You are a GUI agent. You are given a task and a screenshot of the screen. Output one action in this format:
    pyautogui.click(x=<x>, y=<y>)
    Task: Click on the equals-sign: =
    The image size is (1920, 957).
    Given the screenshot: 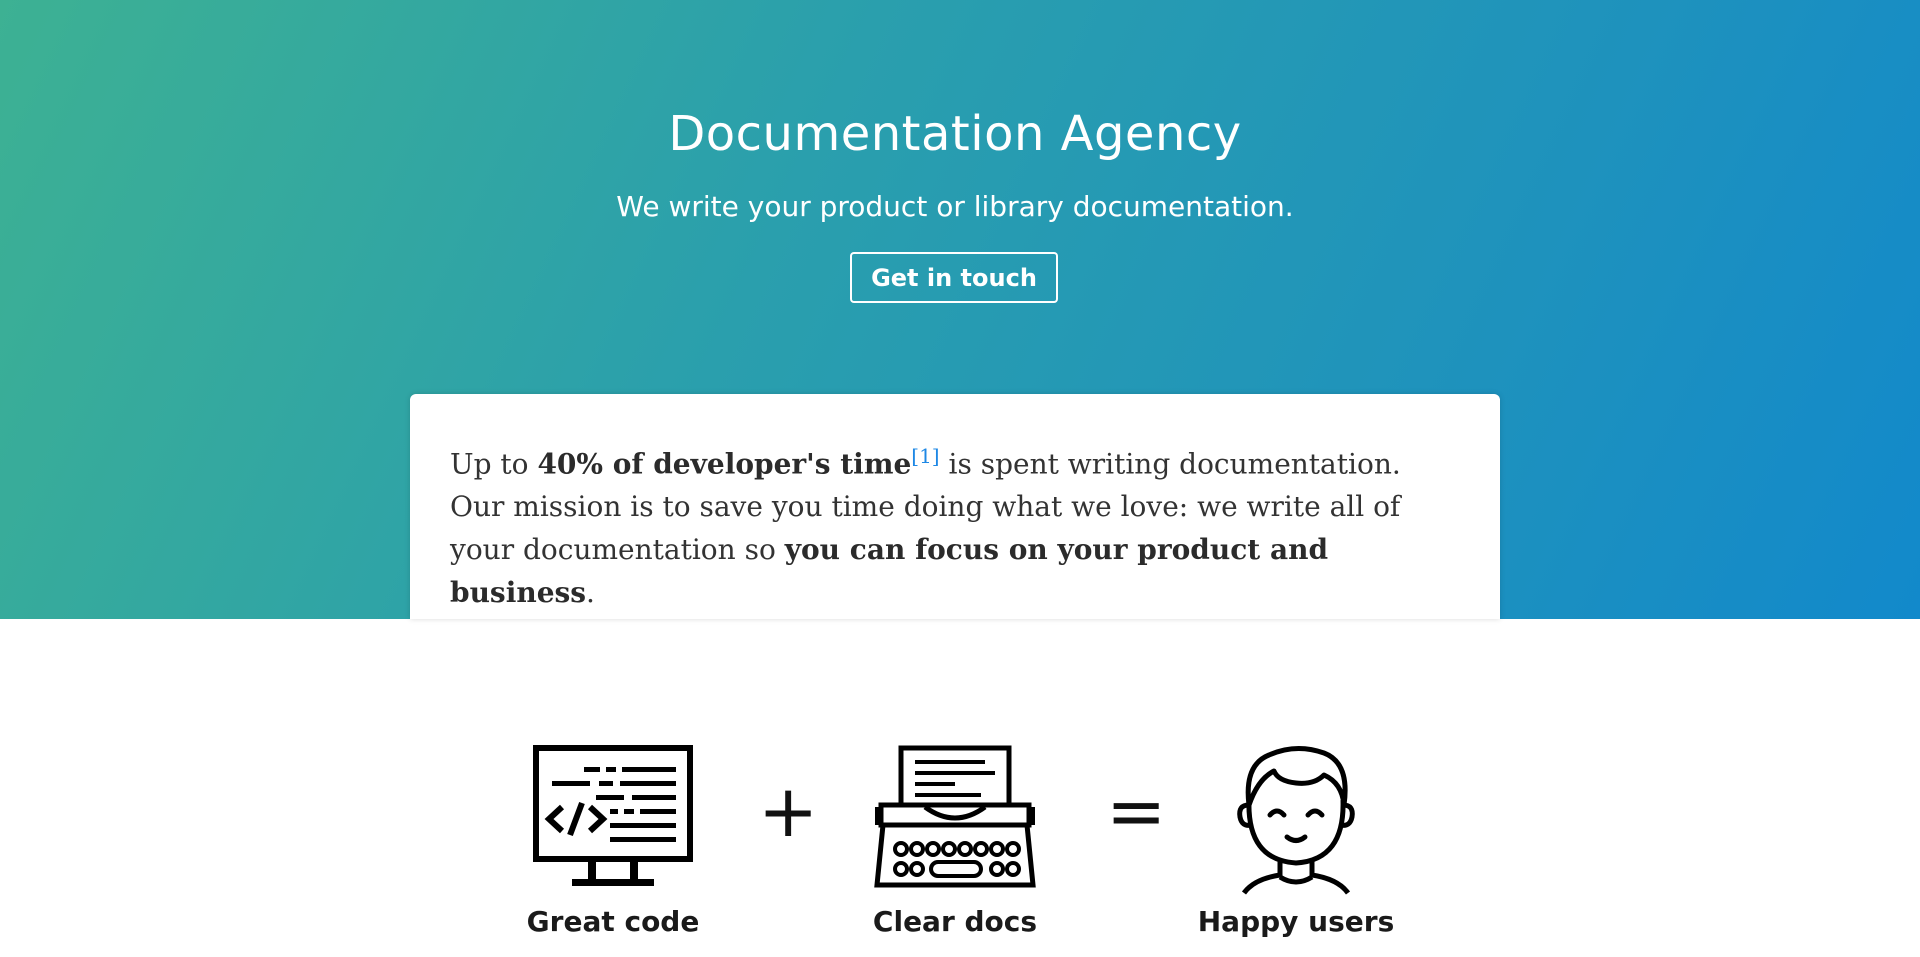 What is the action you would take?
    pyautogui.click(x=1136, y=811)
    